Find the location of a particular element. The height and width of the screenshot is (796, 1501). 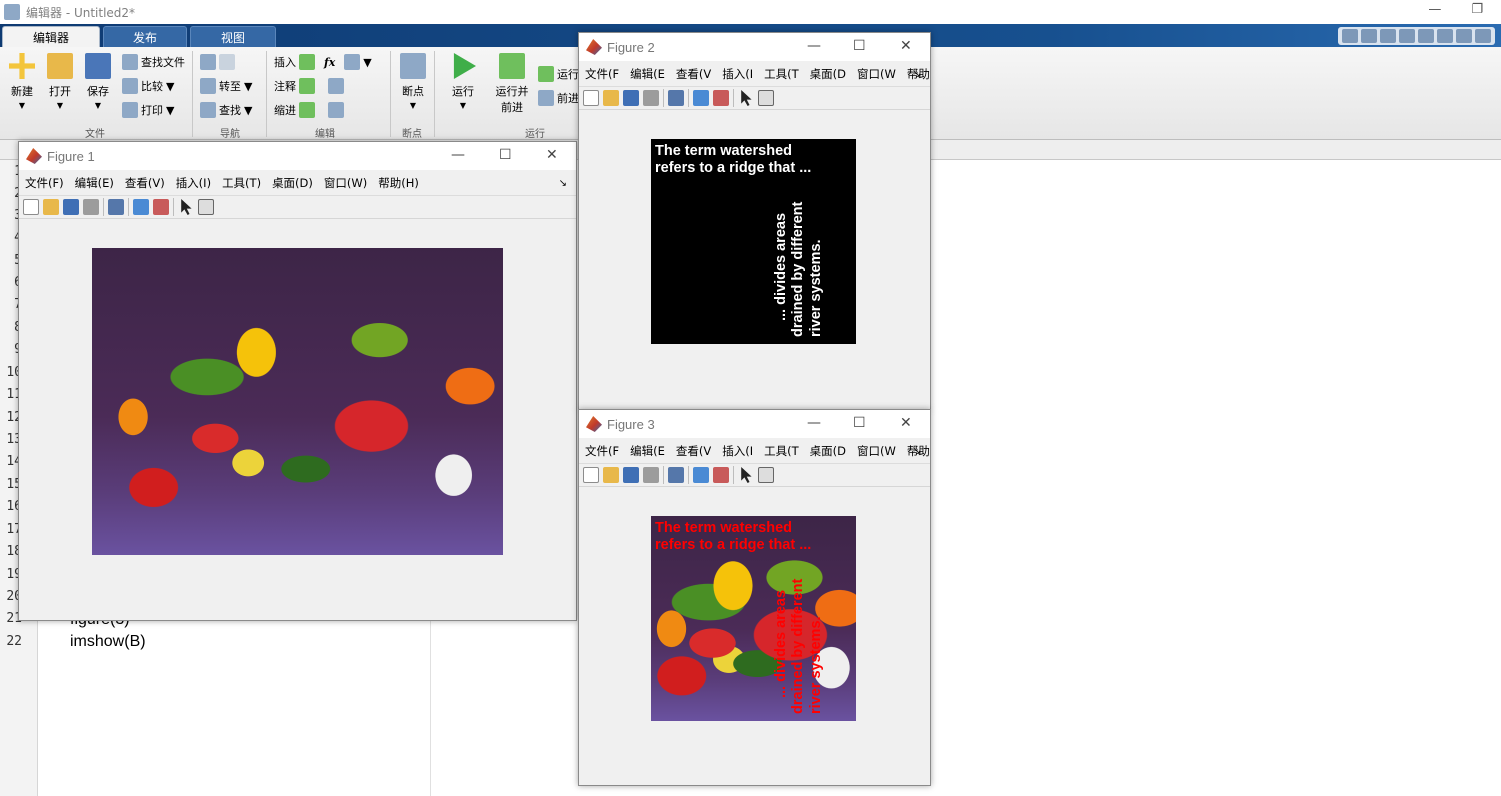

tab-editor: 编辑器 is located at coordinates (51, 36).